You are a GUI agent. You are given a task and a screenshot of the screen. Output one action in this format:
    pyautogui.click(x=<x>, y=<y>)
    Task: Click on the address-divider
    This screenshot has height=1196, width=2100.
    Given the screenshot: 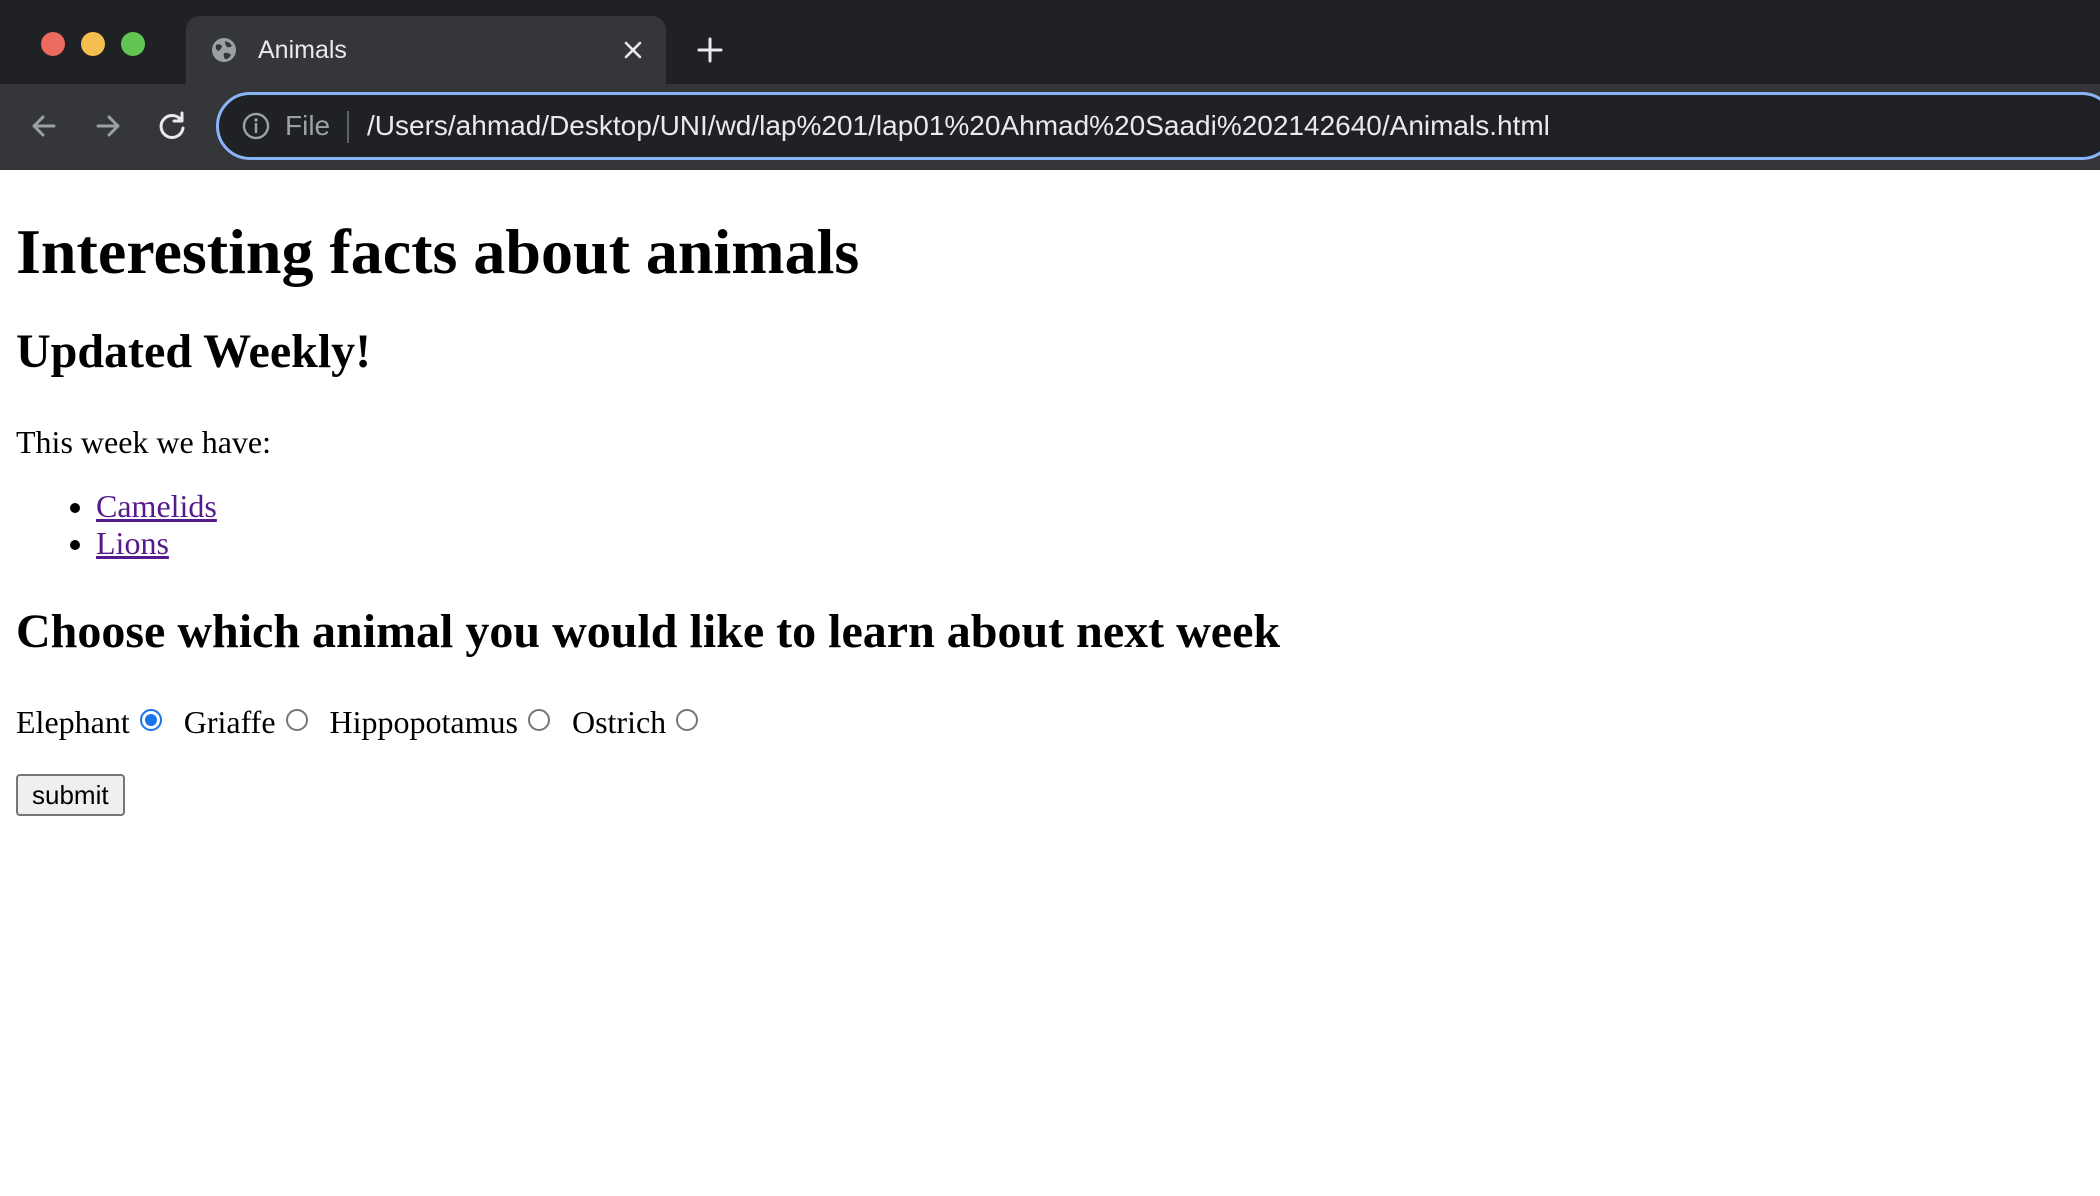 What is the action you would take?
    pyautogui.click(x=348, y=127)
    